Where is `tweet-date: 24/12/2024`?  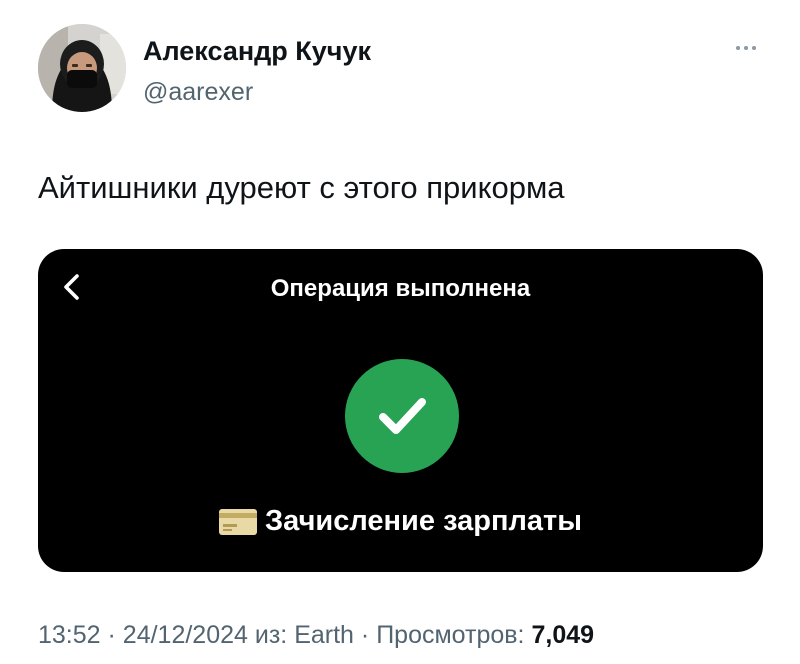 tweet-date: 24/12/2024 is located at coordinates (185, 635).